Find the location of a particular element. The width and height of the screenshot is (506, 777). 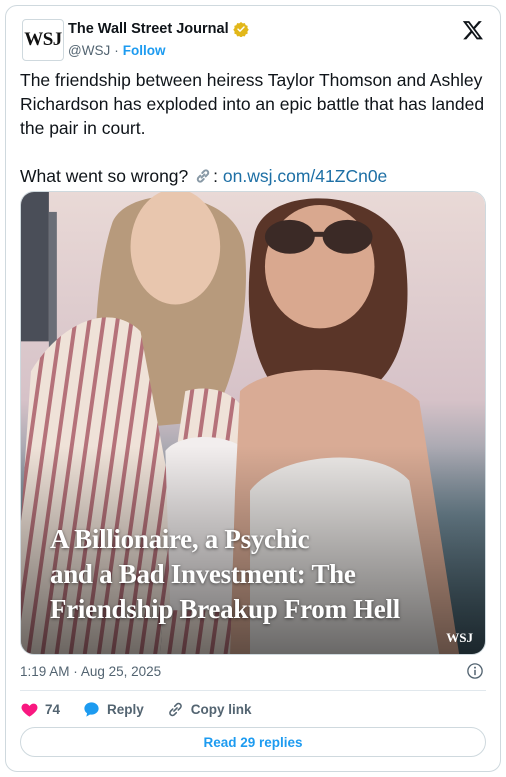

link-emoji-icon is located at coordinates (203, 176).